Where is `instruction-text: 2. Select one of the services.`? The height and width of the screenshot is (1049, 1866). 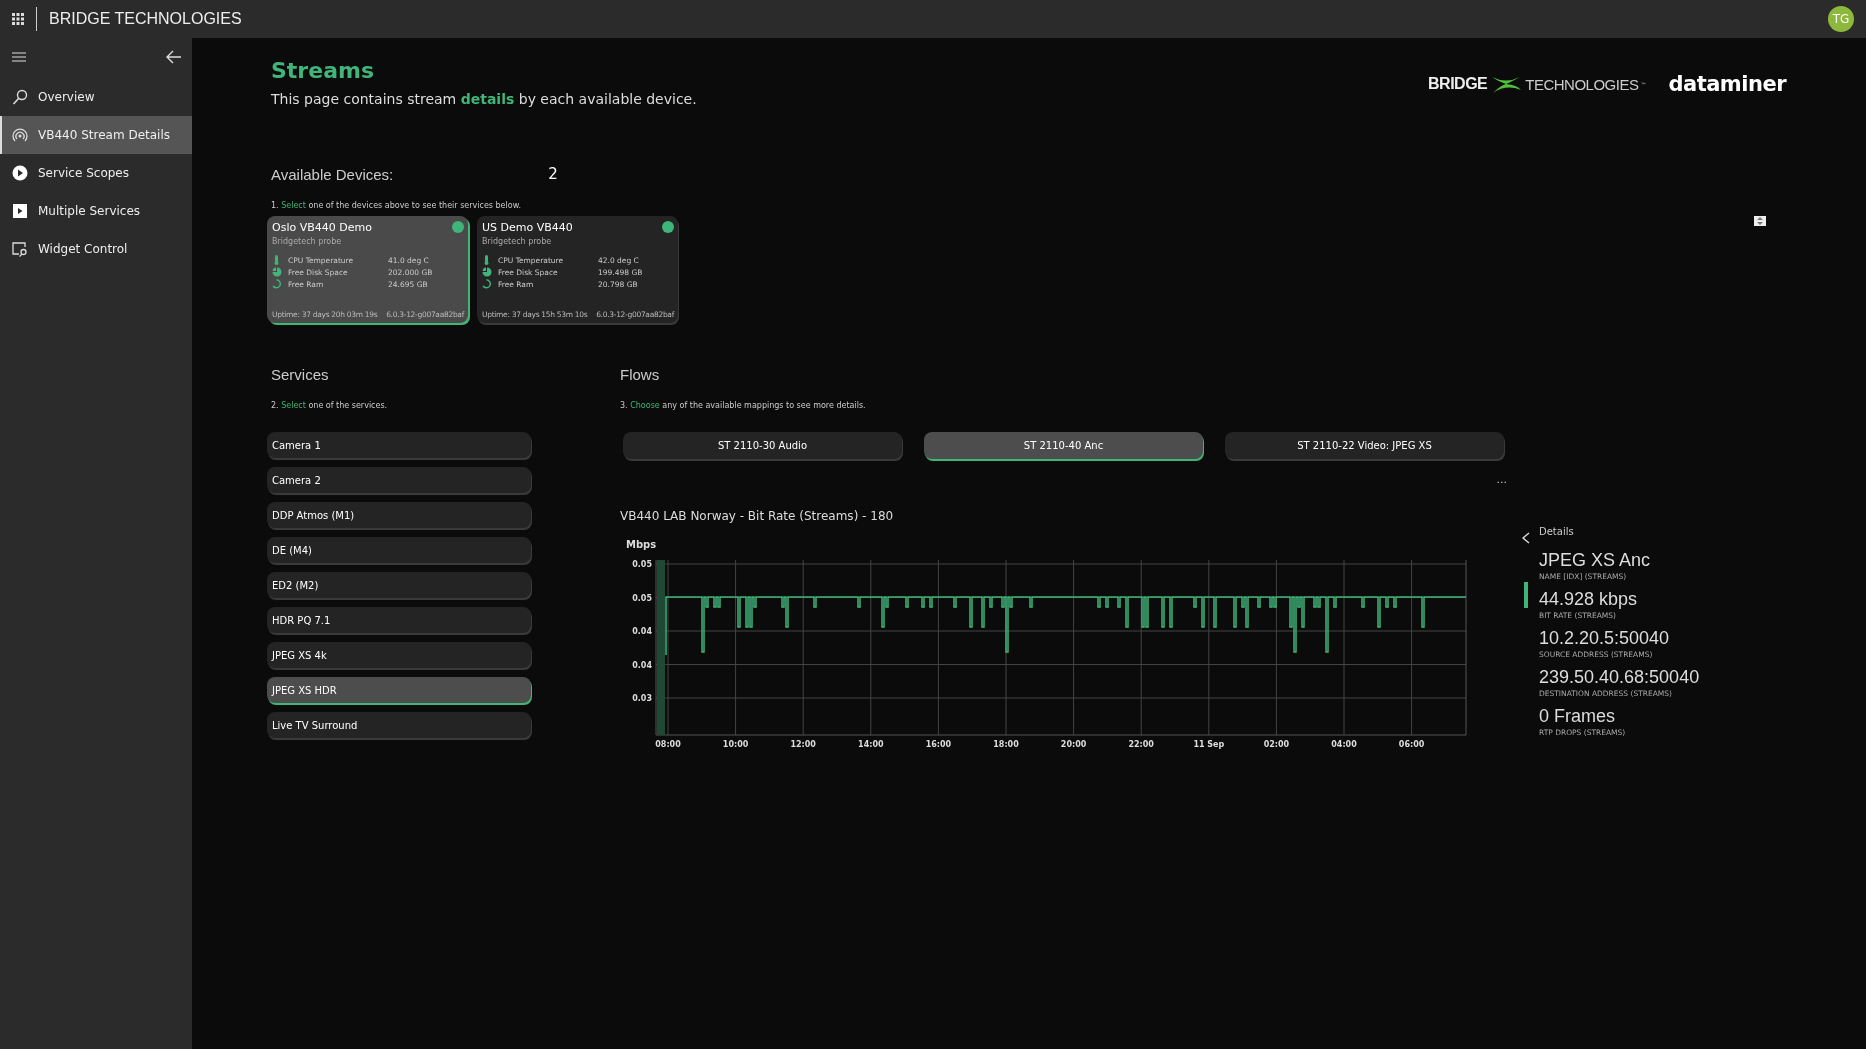
instruction-text: 2. Select one of the services. is located at coordinates (330, 405).